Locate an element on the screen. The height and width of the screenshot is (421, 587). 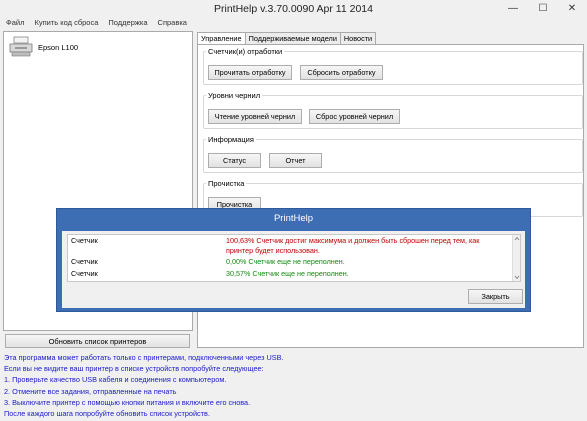
tab-supported-models: Поддерживаемые модели is located at coordinates (292, 38).